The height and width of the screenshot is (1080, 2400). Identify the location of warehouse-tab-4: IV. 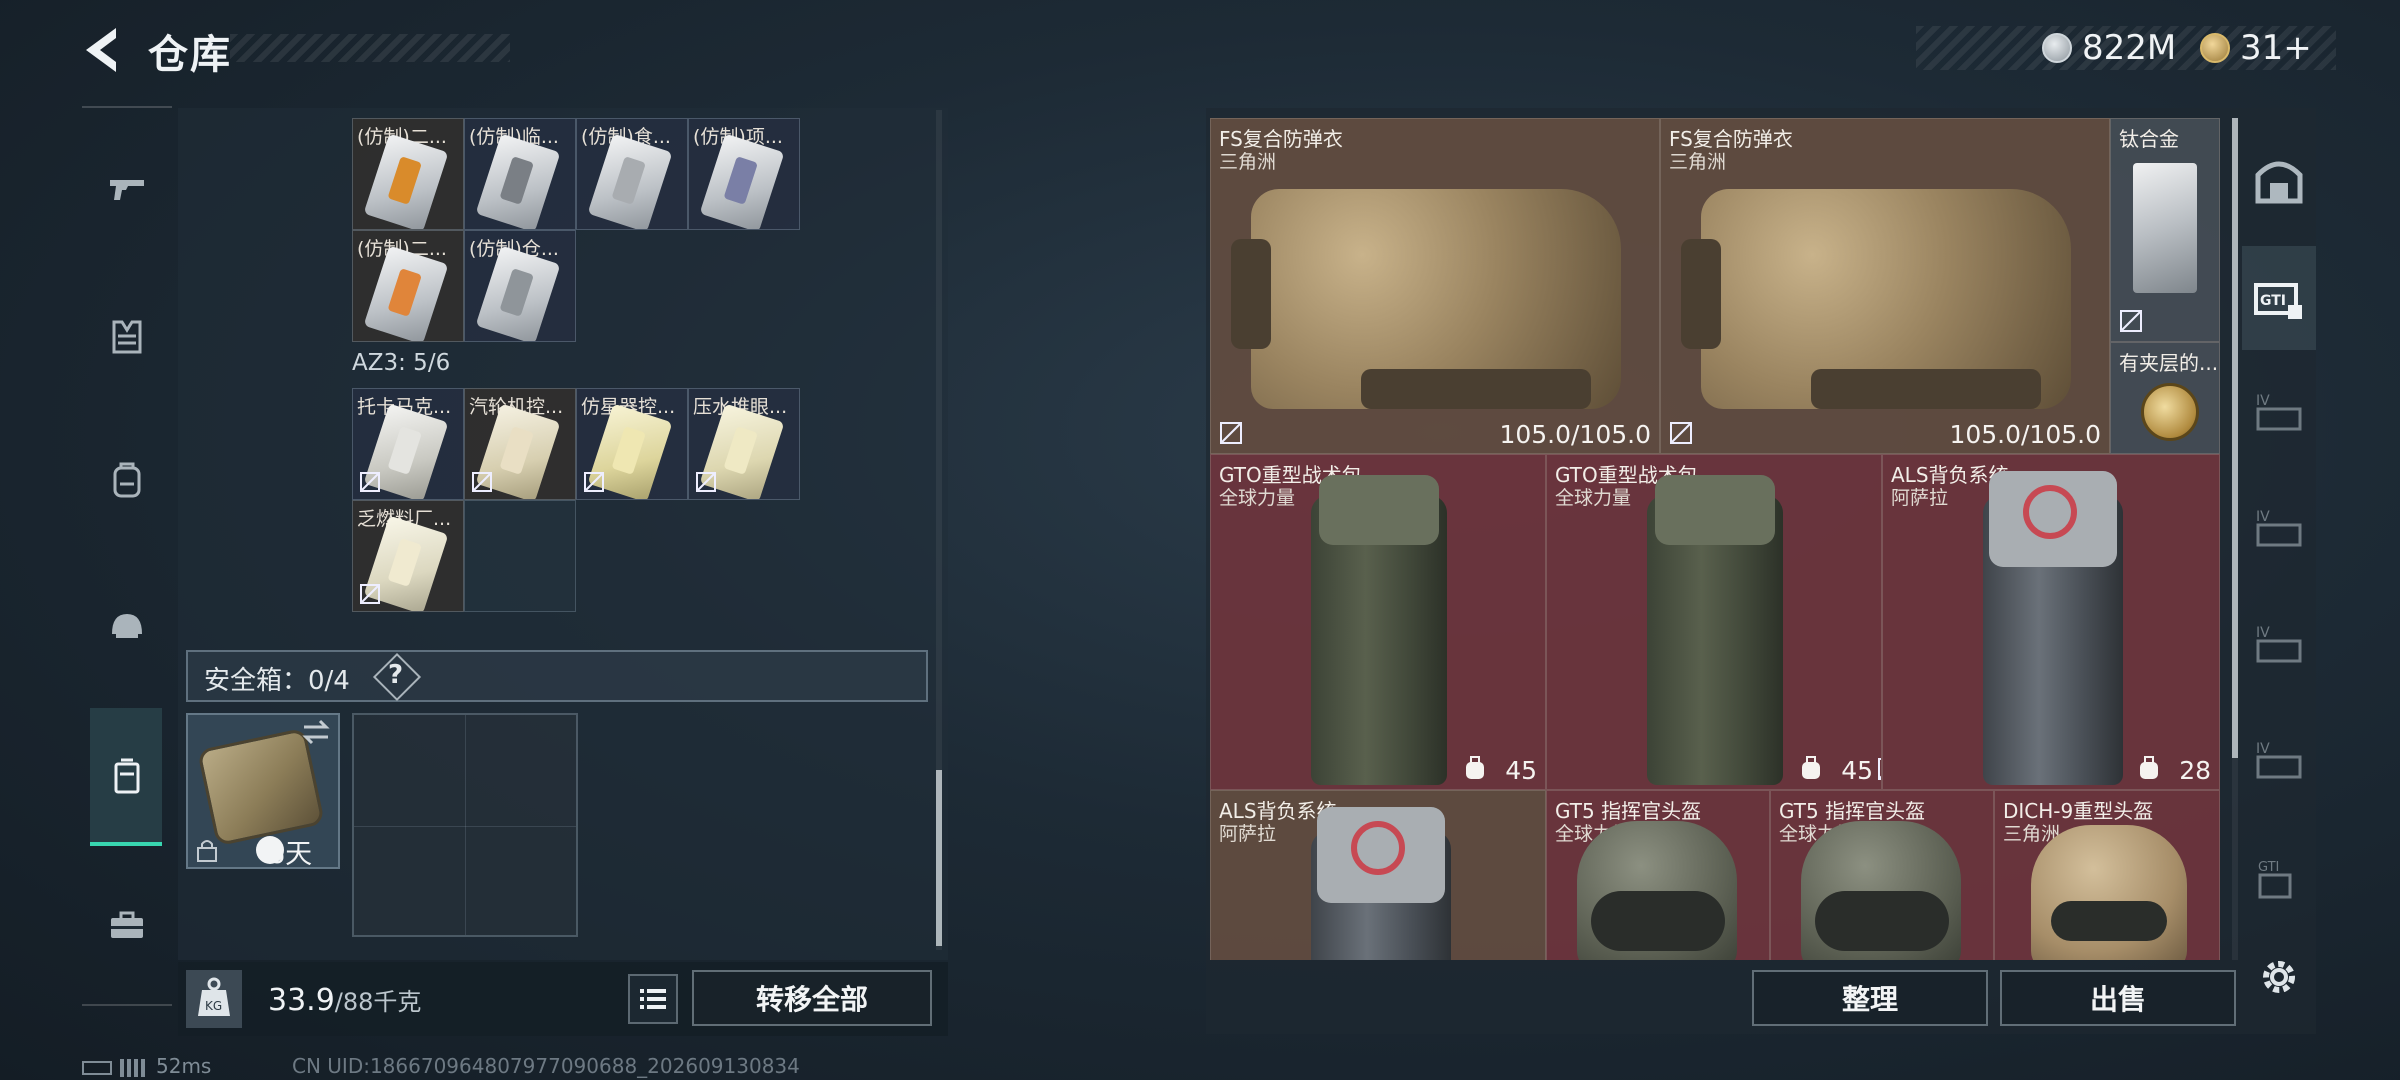
(2279, 646).